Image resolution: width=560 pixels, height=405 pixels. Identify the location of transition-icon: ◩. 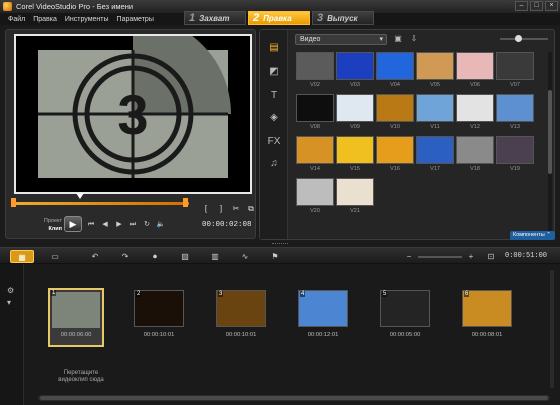
(274, 72).